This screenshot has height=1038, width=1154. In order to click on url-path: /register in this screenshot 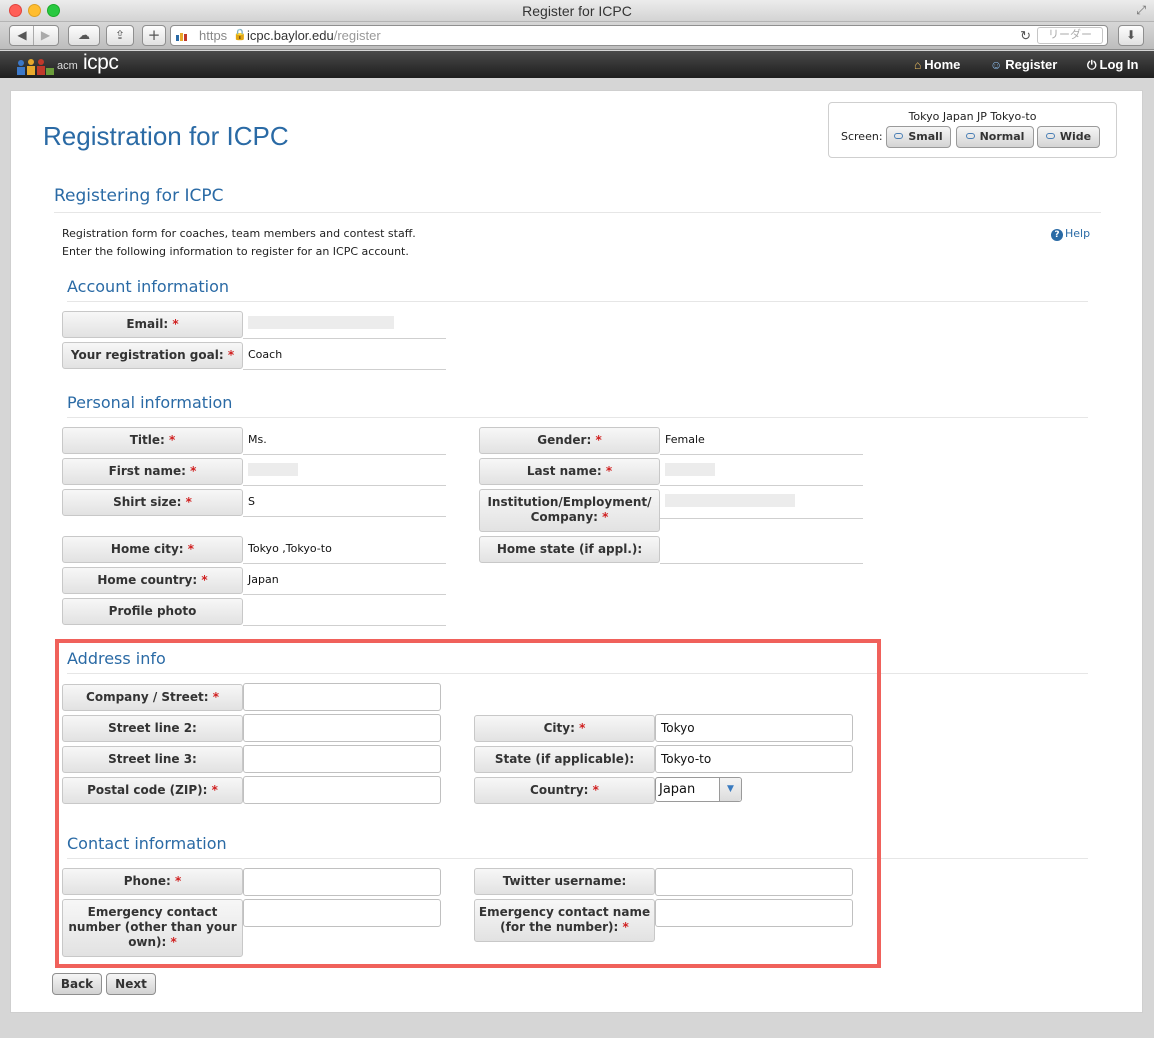, I will do `click(357, 35)`.